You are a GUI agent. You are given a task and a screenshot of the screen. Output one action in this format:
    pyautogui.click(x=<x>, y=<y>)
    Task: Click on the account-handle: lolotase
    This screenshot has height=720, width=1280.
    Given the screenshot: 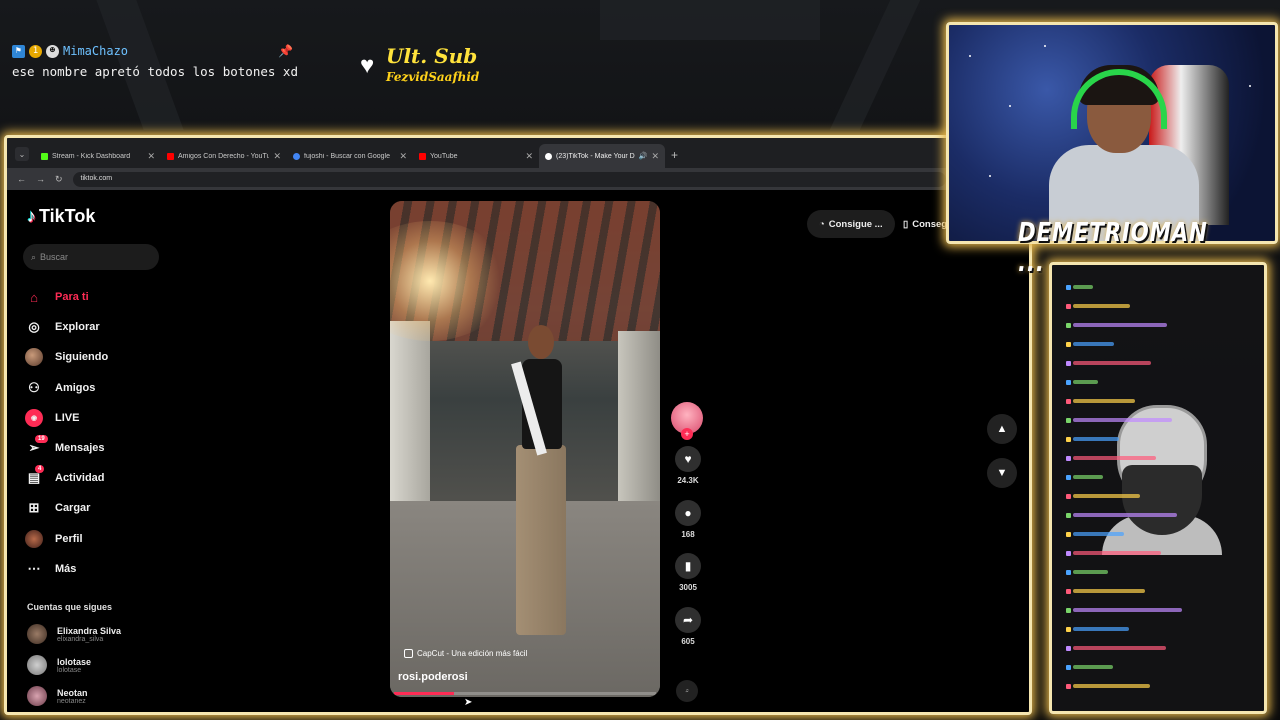 What is the action you would take?
    pyautogui.click(x=69, y=670)
    